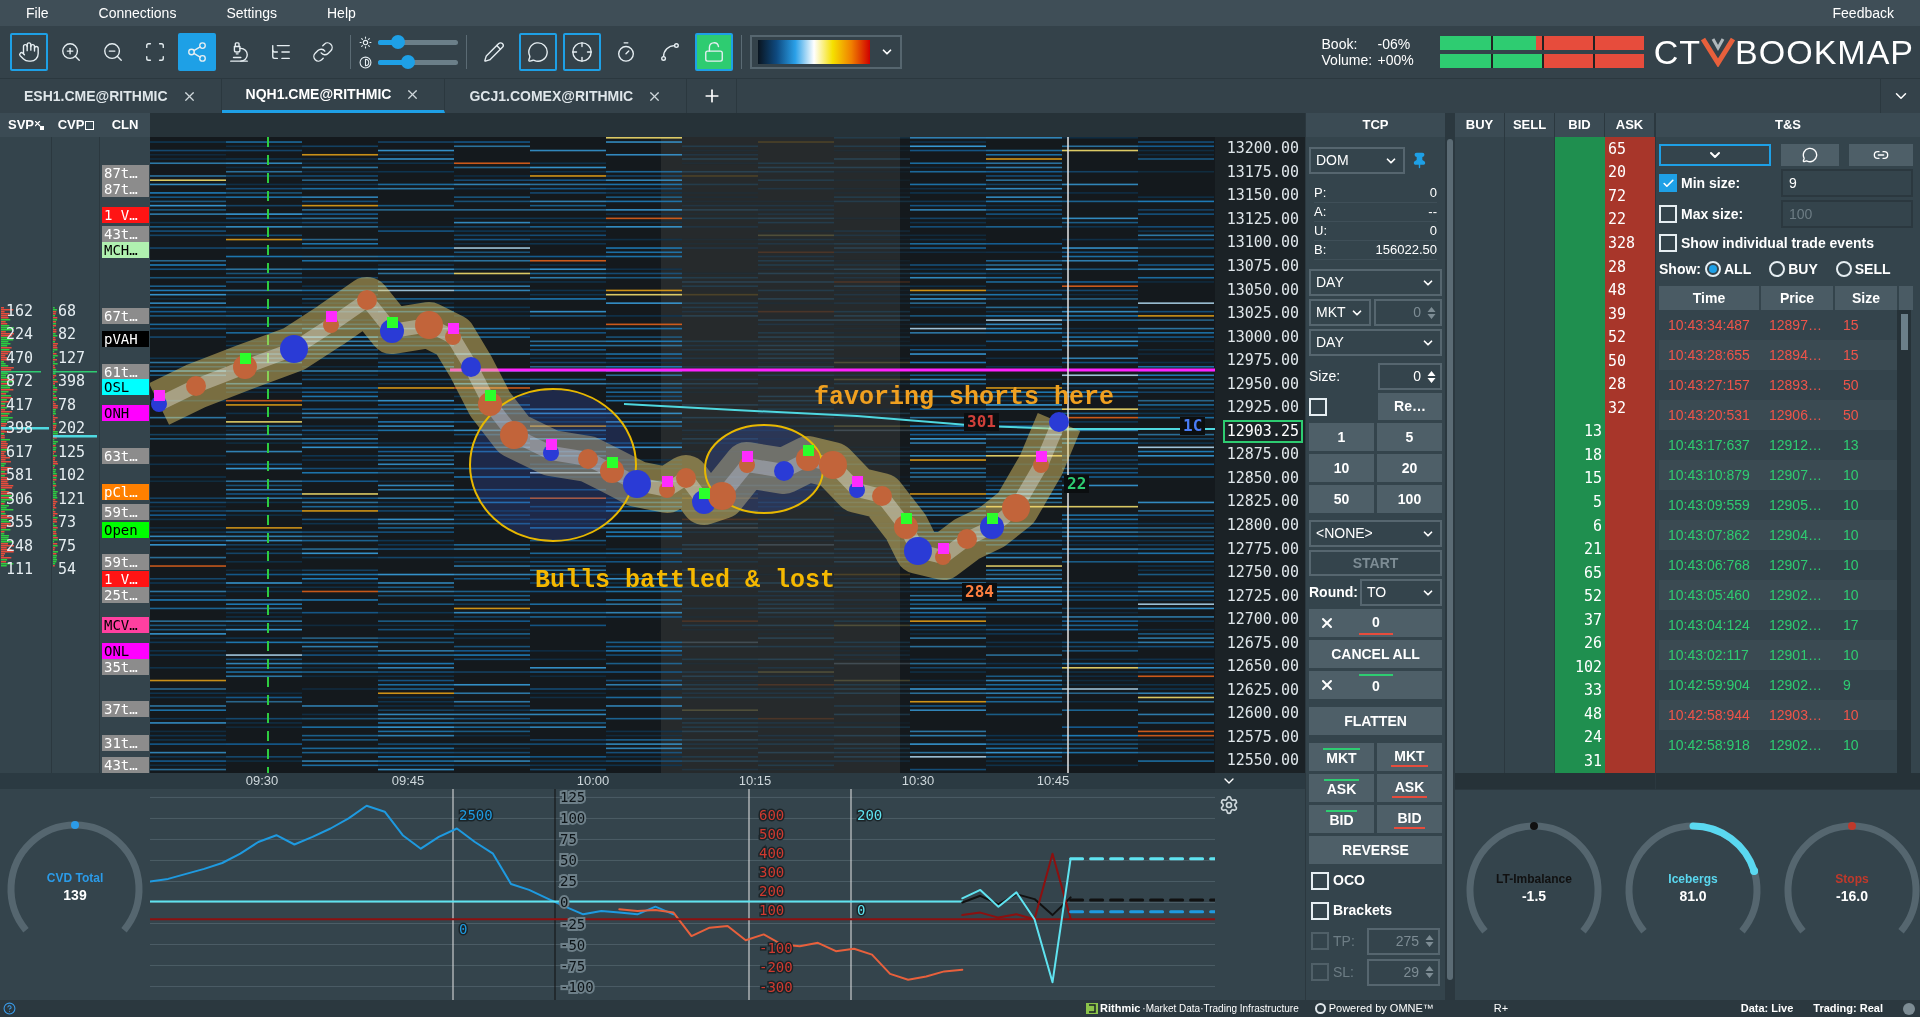  What do you see at coordinates (1433, 193) in the screenshot?
I see `account-value: 0` at bounding box center [1433, 193].